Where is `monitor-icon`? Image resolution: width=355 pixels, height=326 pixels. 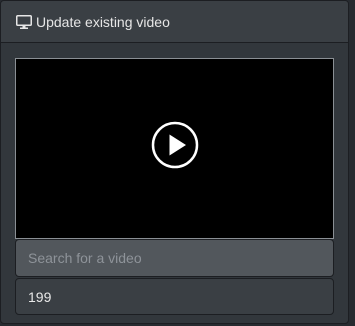
monitor-icon is located at coordinates (24, 21).